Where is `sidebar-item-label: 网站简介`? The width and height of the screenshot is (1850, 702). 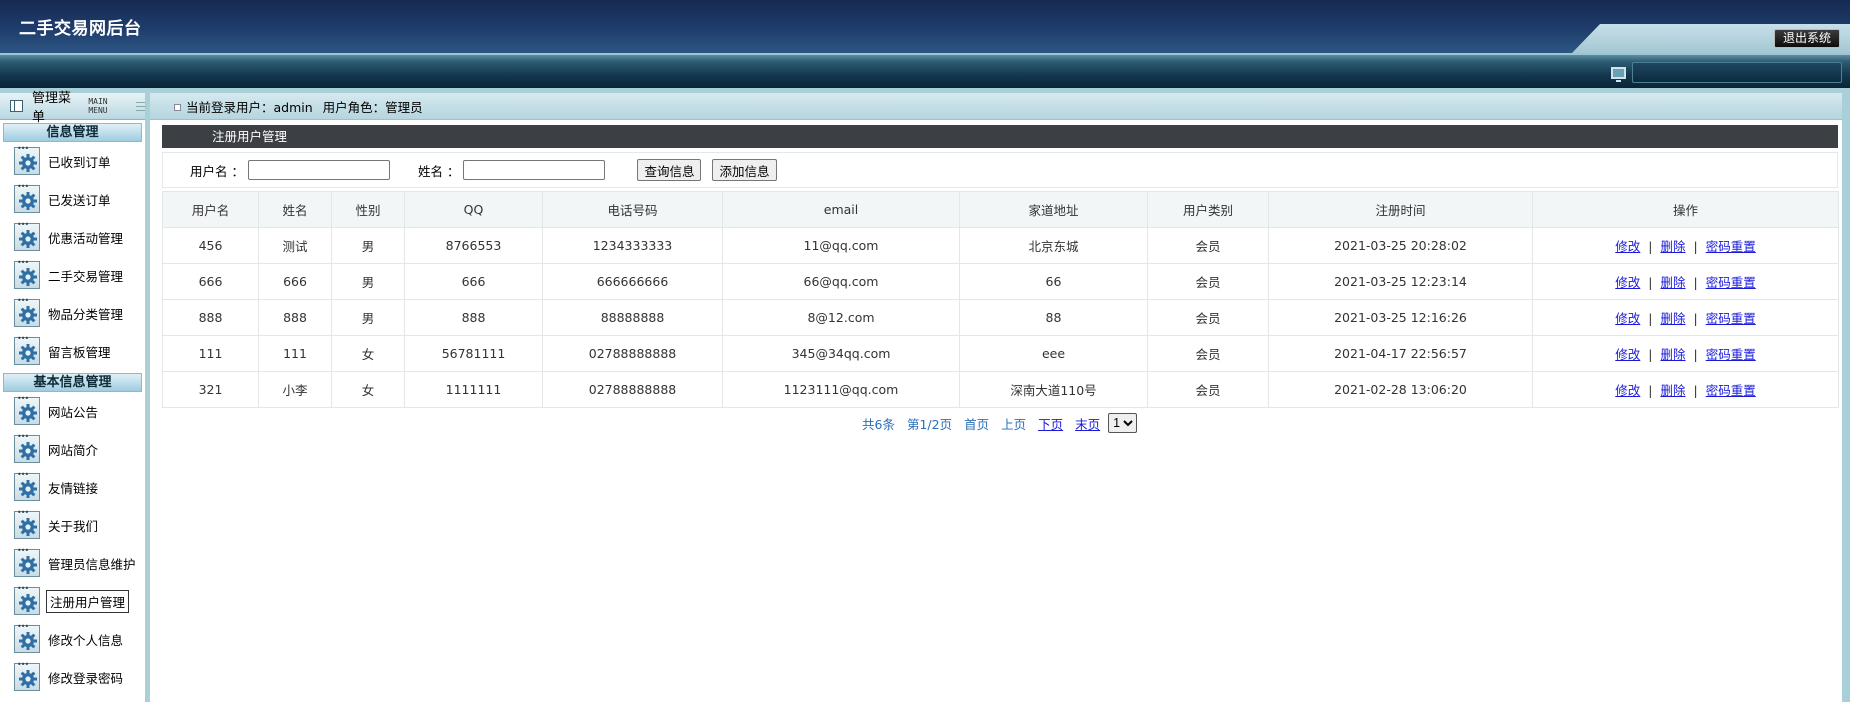 sidebar-item-label: 网站简介 is located at coordinates (73, 450).